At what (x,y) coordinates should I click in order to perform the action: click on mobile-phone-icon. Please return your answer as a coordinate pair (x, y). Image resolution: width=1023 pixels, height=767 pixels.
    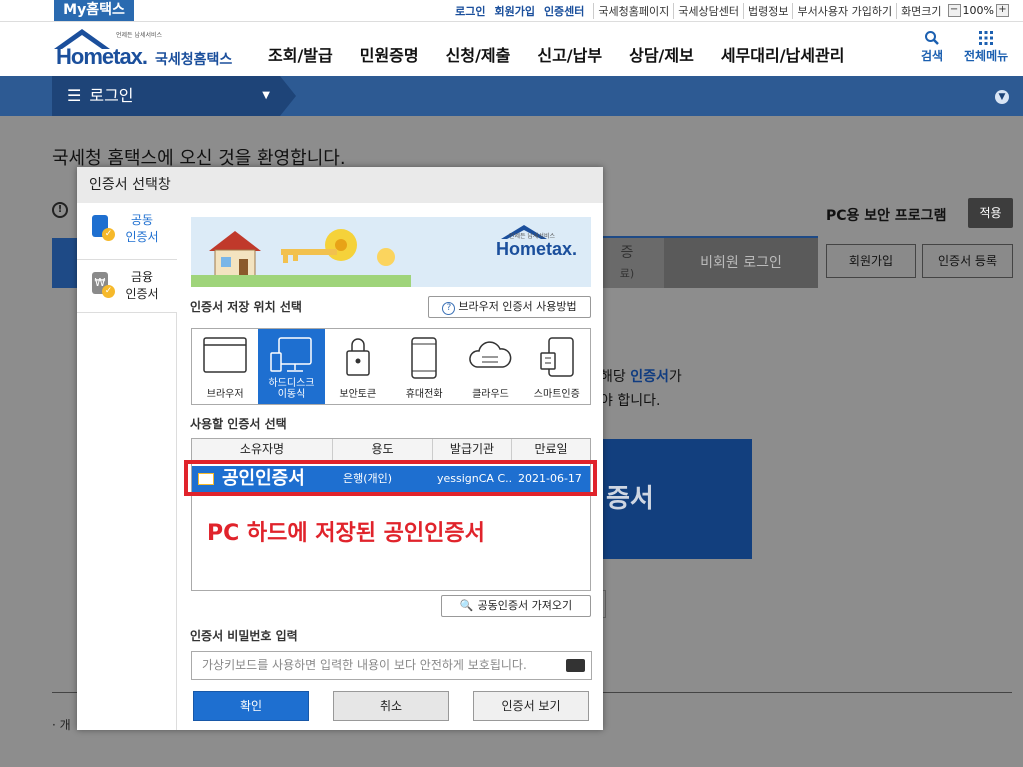
    Looking at the image, I should click on (424, 358).